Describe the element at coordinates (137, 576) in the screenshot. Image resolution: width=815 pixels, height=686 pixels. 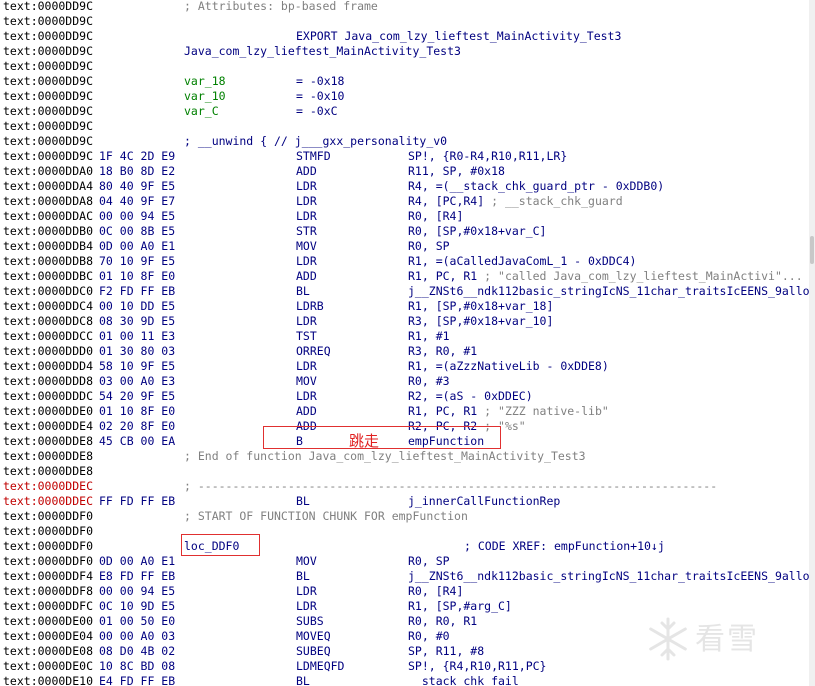
I see `opcode-bytes: E8 FD FF EB` at that location.